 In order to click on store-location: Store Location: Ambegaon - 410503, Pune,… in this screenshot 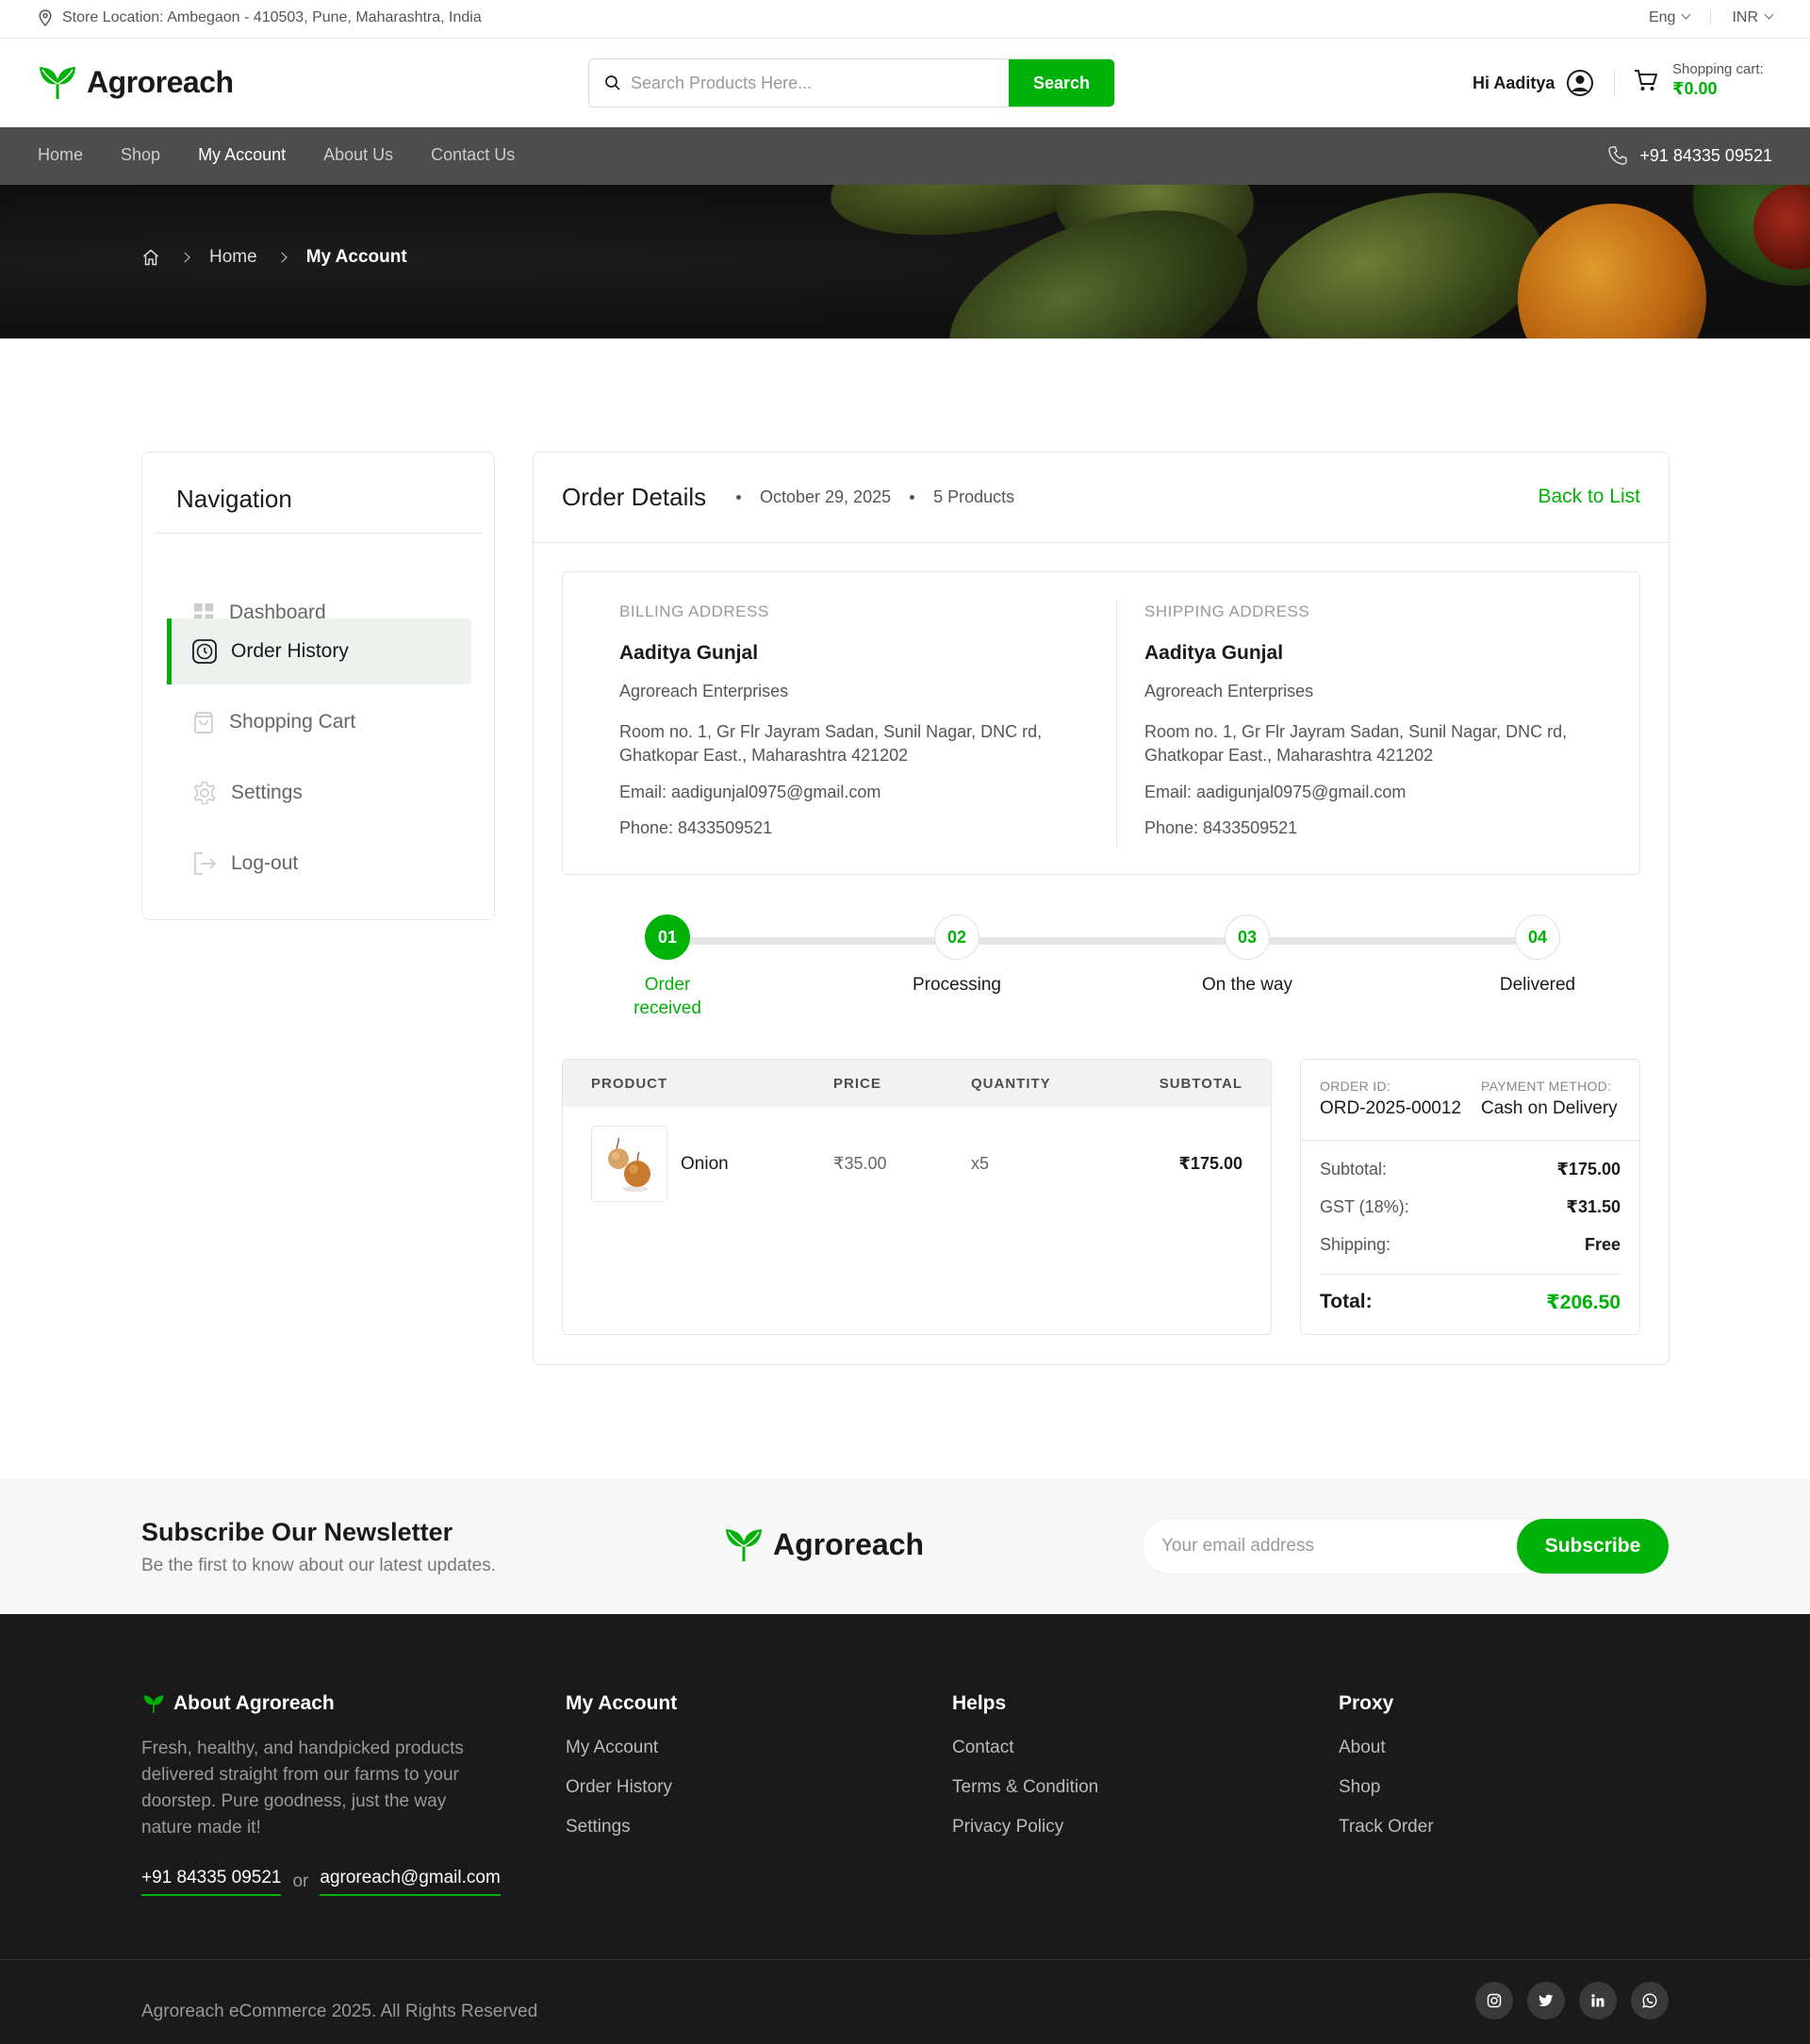, I will do `click(260, 17)`.